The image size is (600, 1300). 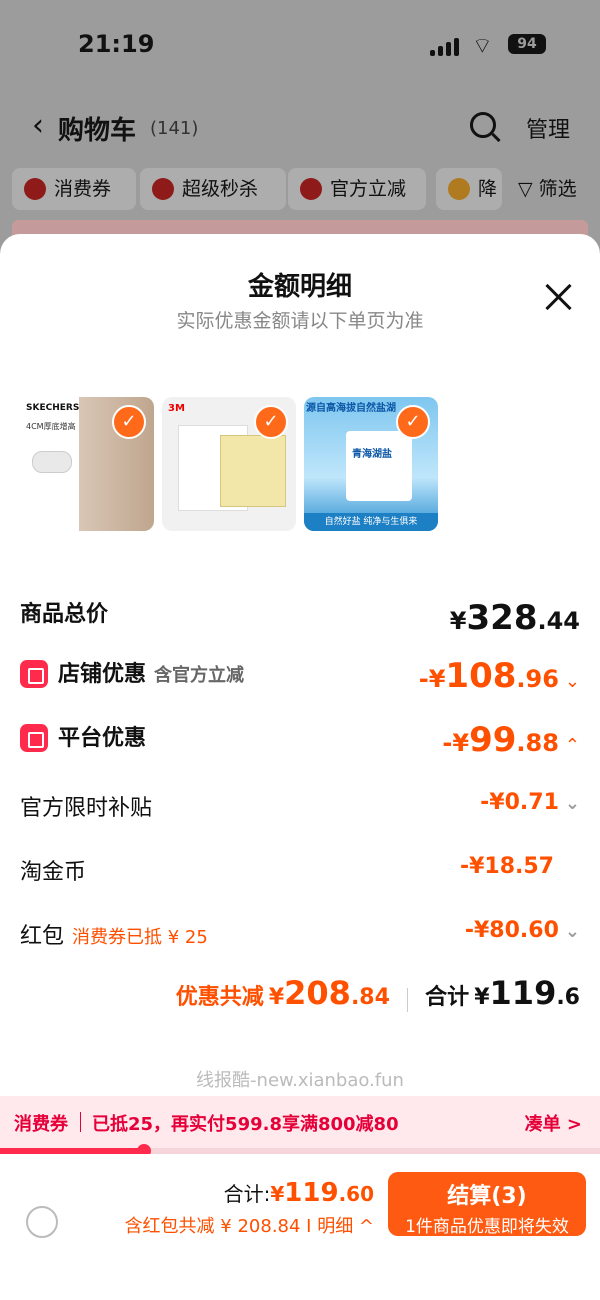 What do you see at coordinates (42, 936) in the screenshot?
I see `label-text: 红包` at bounding box center [42, 936].